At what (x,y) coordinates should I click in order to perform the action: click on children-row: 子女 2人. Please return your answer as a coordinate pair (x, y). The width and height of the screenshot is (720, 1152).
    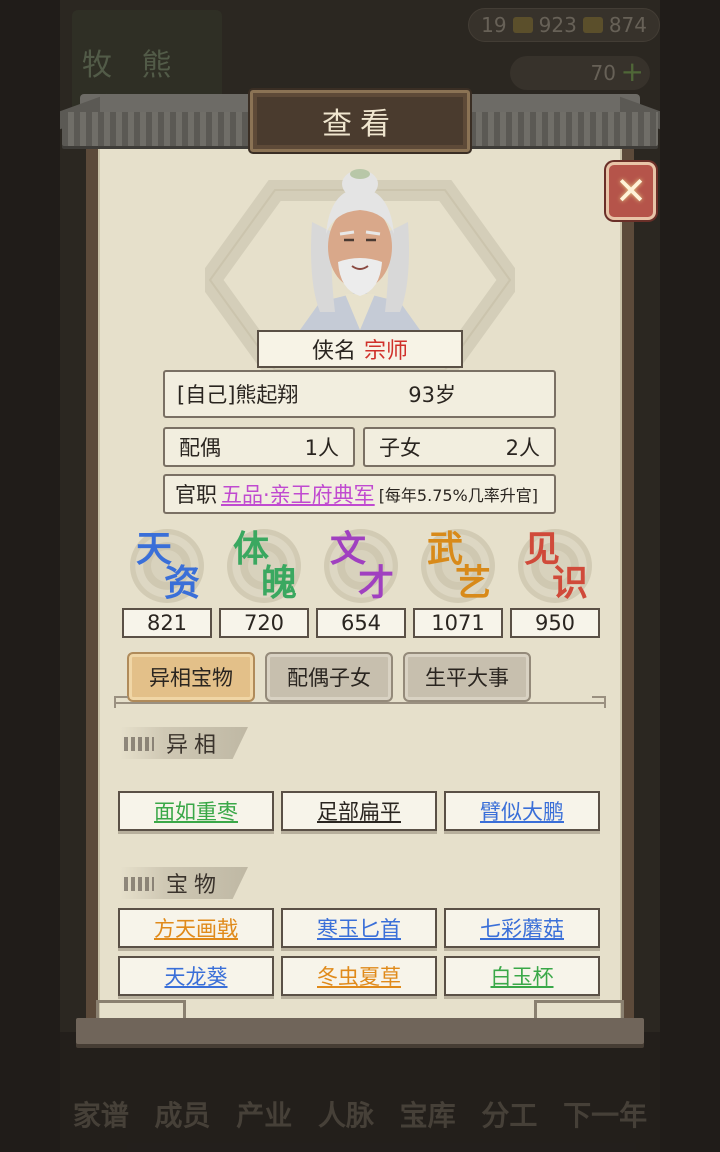
    Looking at the image, I should click on (459, 447).